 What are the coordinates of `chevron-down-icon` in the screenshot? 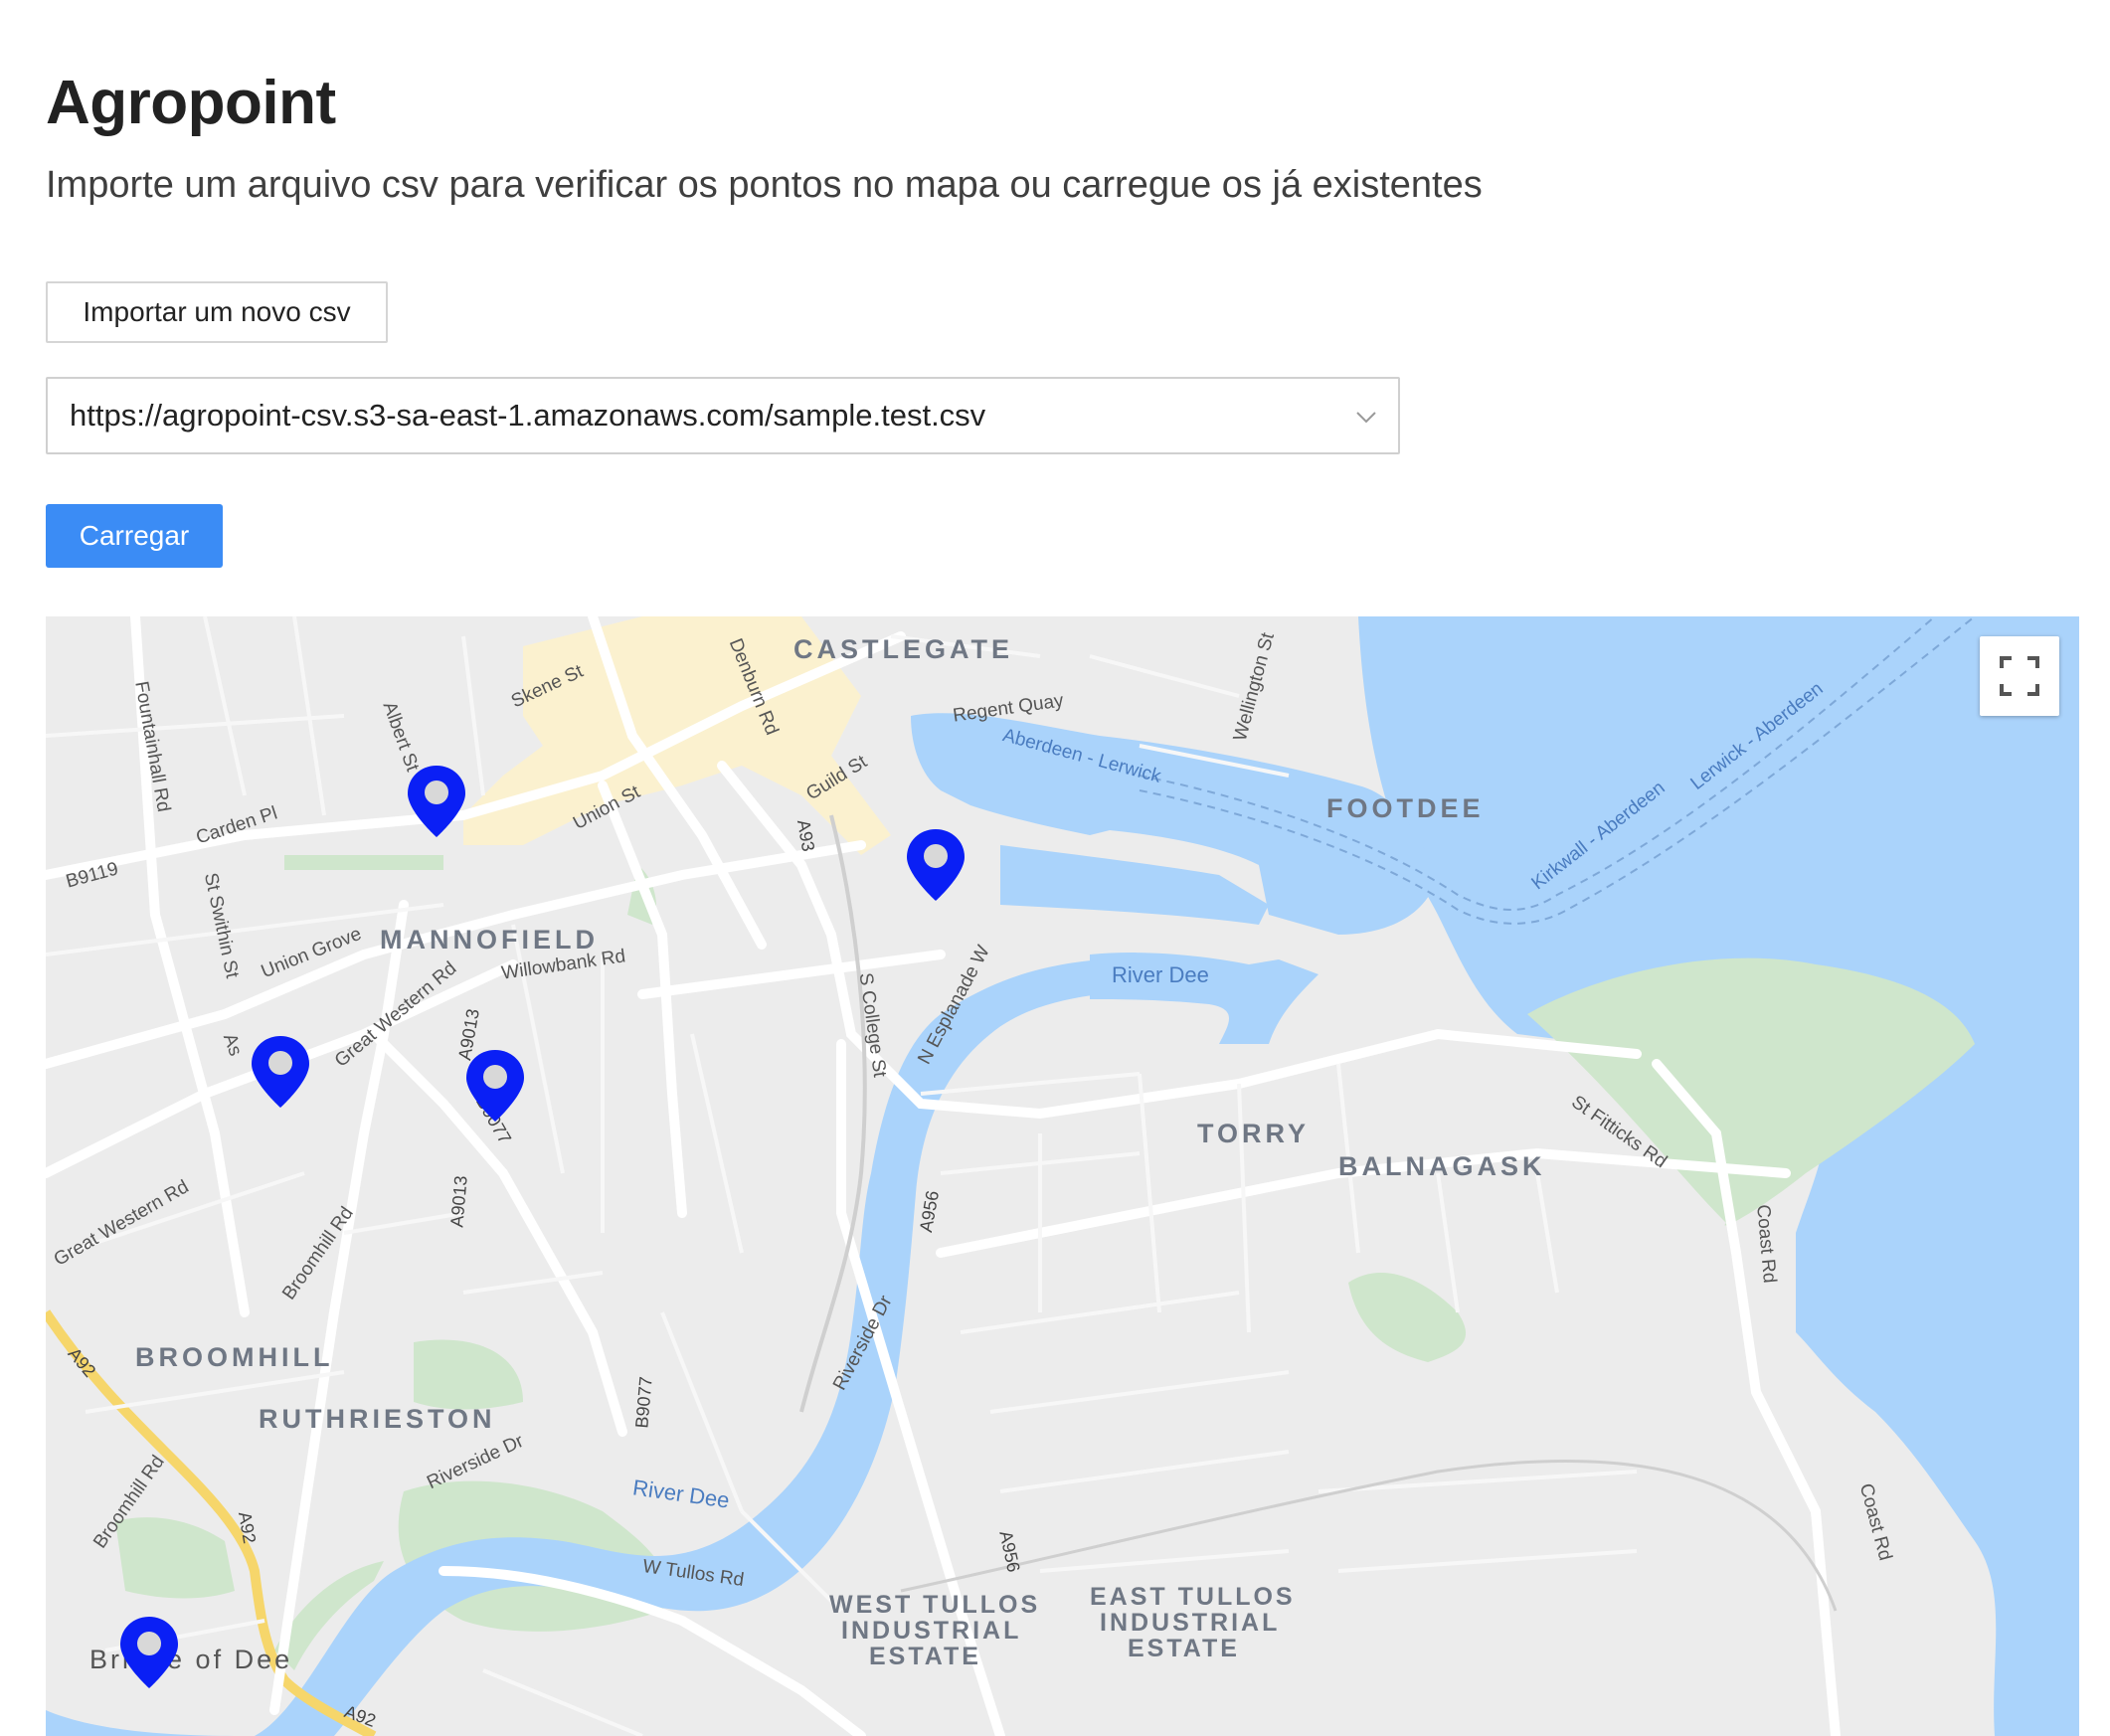 It's located at (1366, 418).